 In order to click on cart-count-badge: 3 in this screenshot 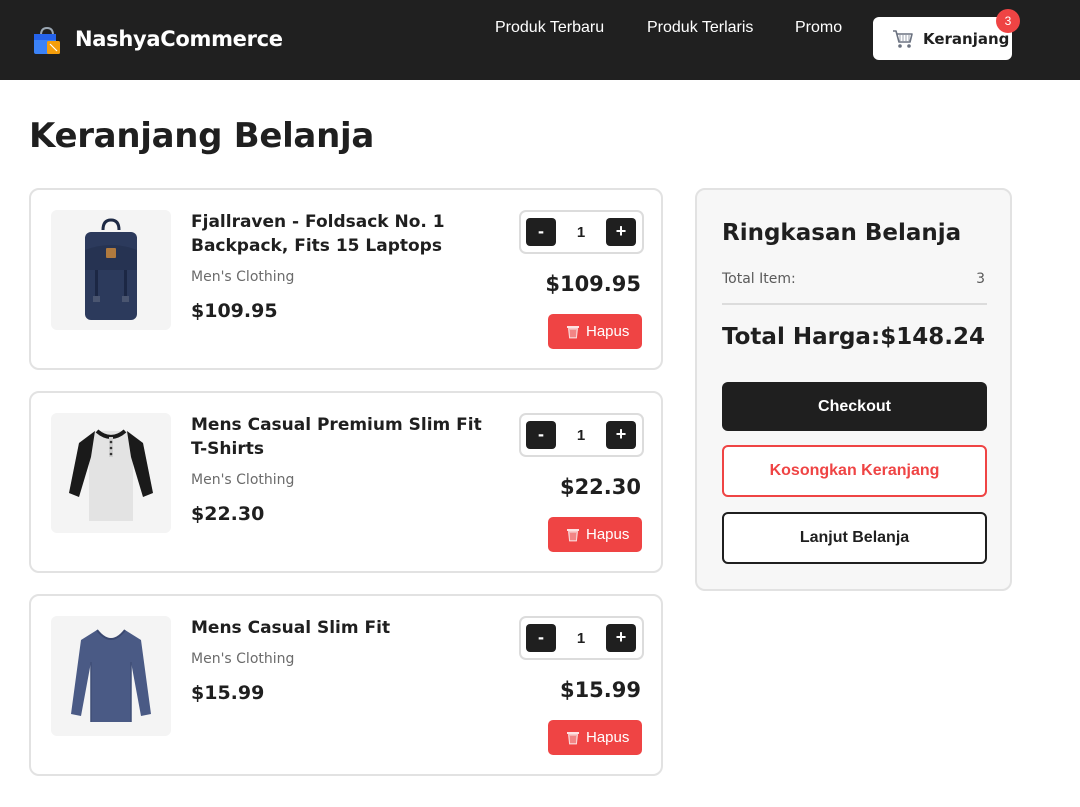, I will do `click(1008, 21)`.